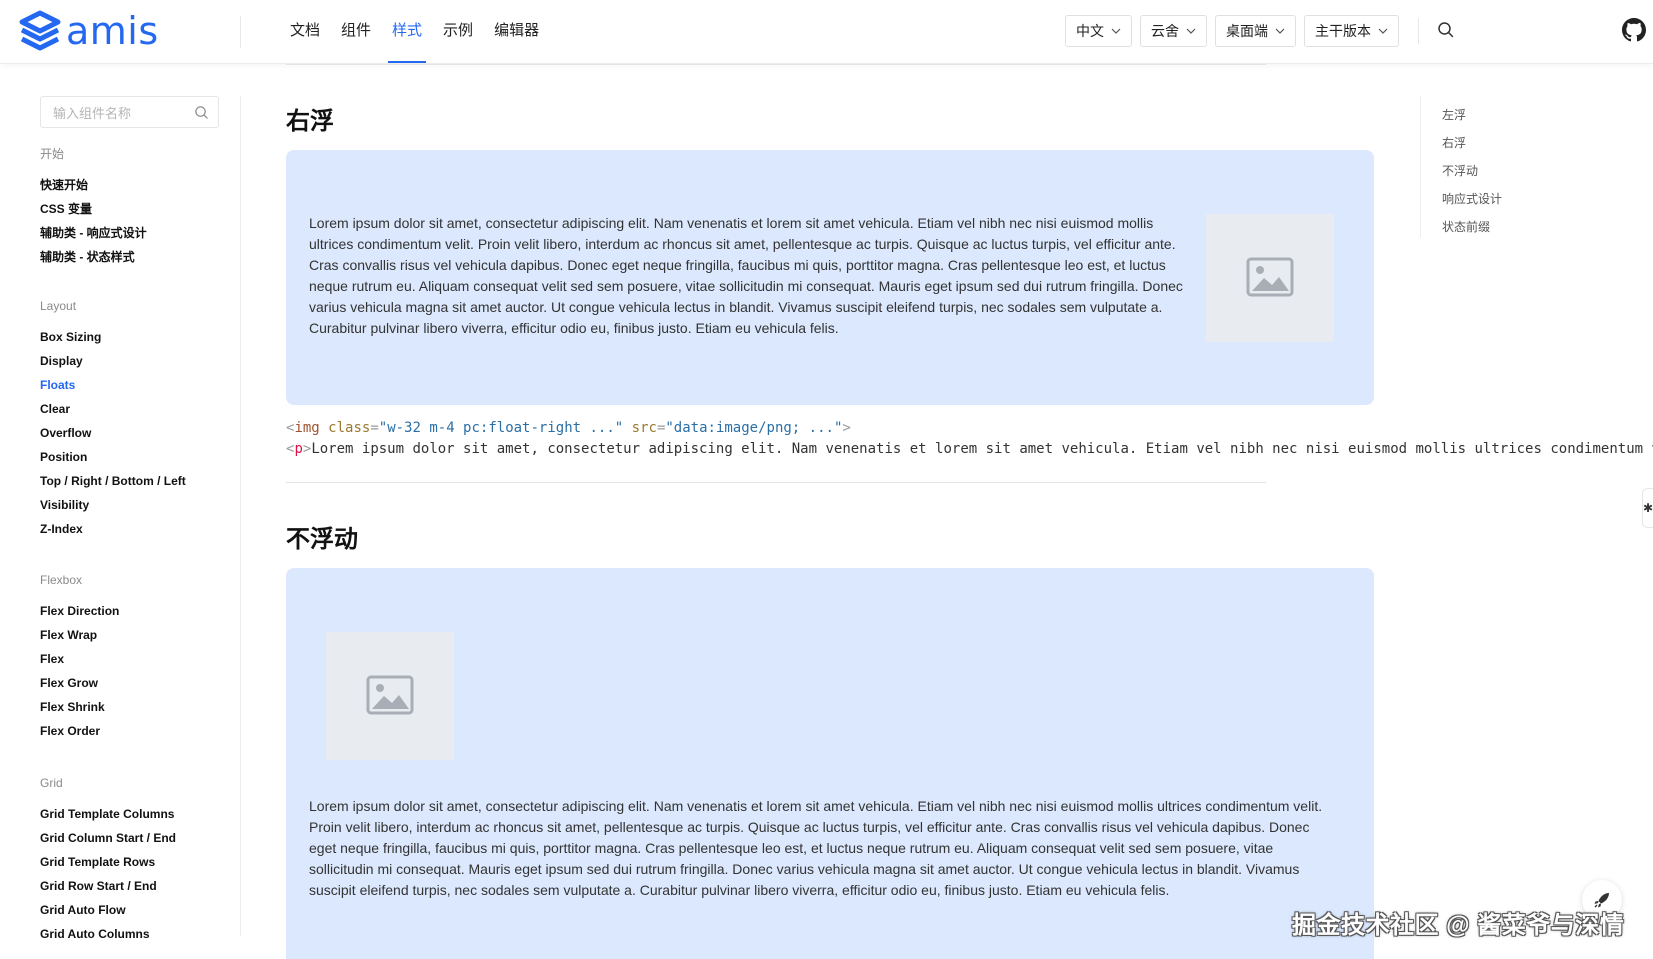 The image size is (1653, 959). What do you see at coordinates (52, 659) in the screenshot?
I see `sidebar-item-flex: Flex` at bounding box center [52, 659].